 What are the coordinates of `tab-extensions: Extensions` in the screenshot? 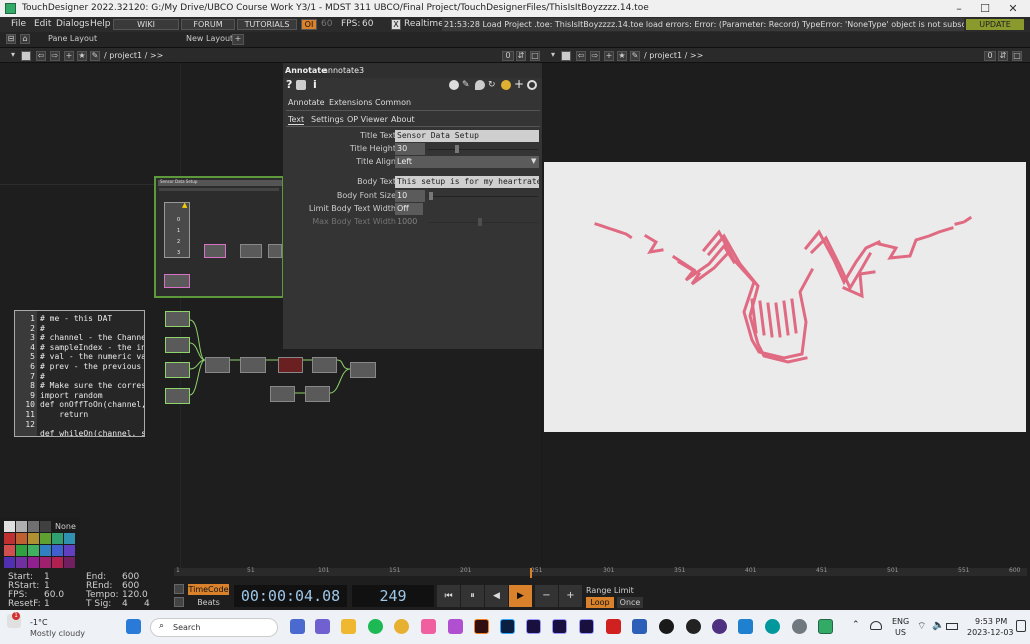 It's located at (350, 102).